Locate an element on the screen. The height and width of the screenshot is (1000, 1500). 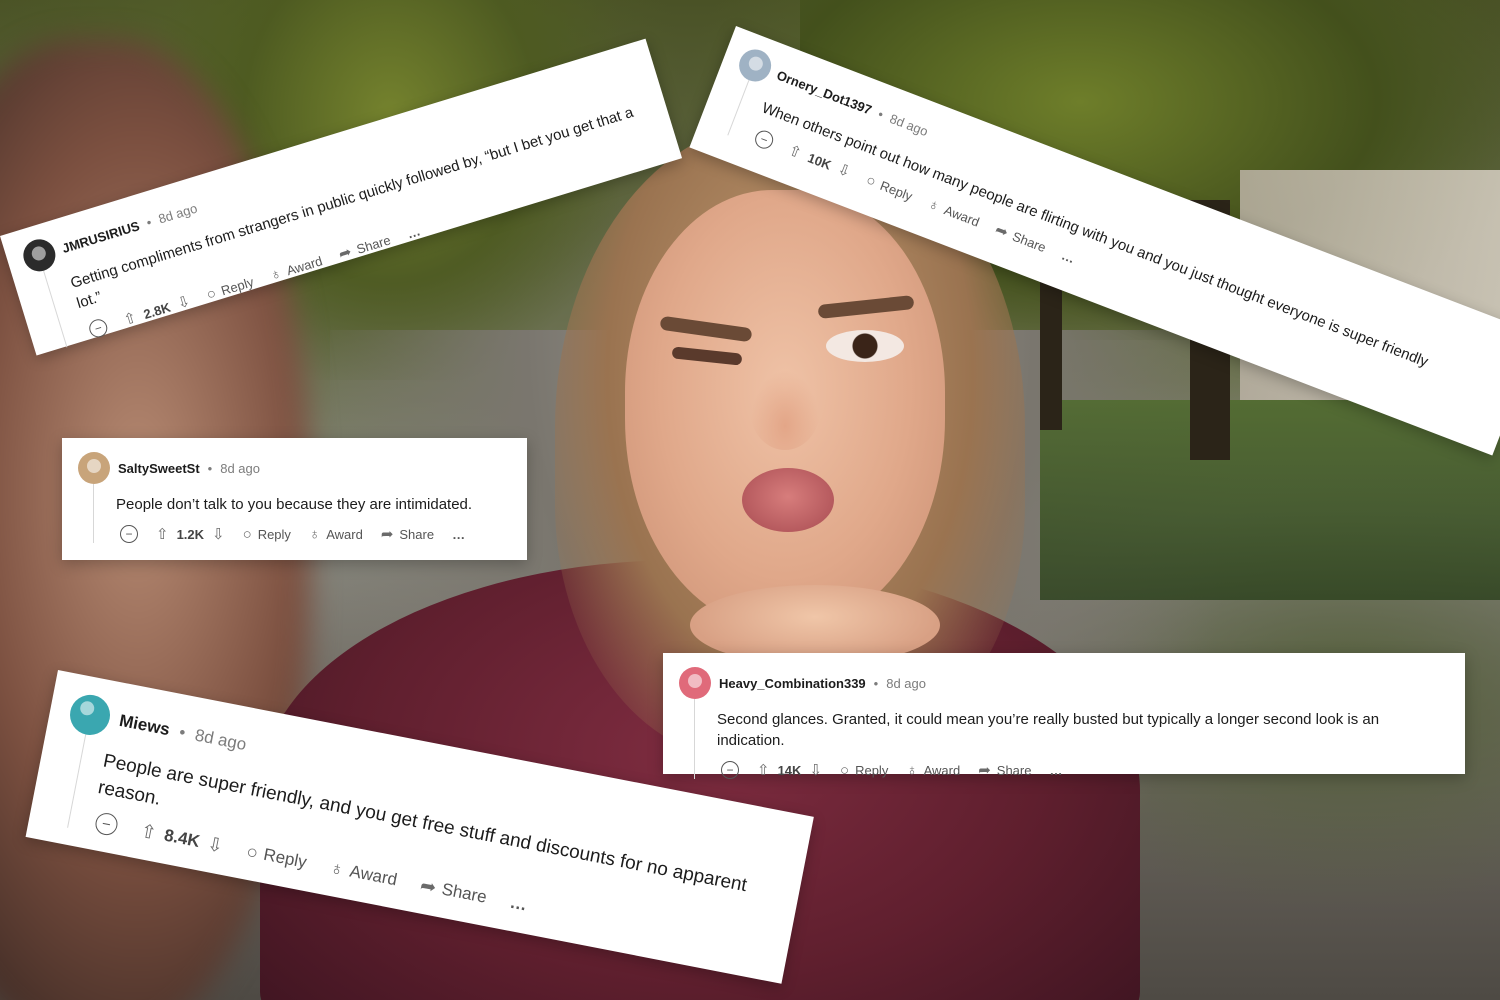
vote-controls: ⇧ 1.2K ⇩ is located at coordinates (190, 534).